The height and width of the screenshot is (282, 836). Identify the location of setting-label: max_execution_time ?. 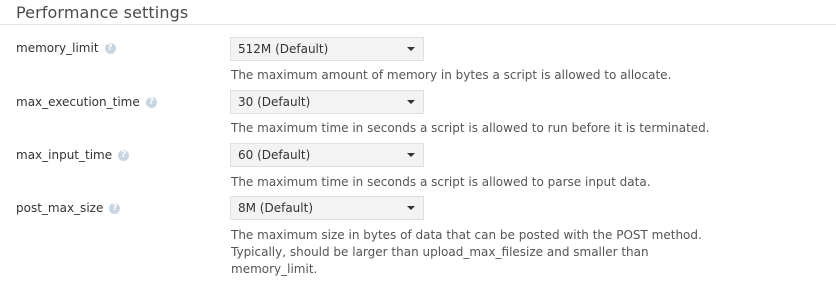
(86, 102).